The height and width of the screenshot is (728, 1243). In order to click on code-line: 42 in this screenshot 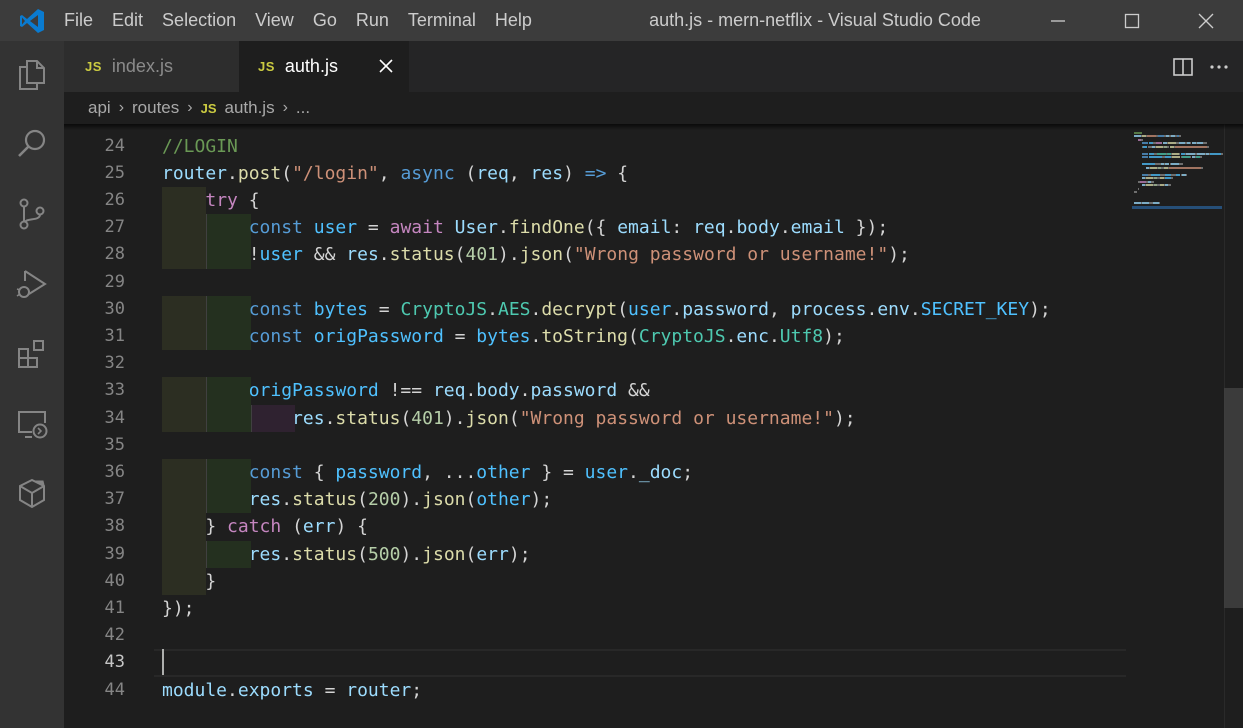, I will do `click(595, 635)`.